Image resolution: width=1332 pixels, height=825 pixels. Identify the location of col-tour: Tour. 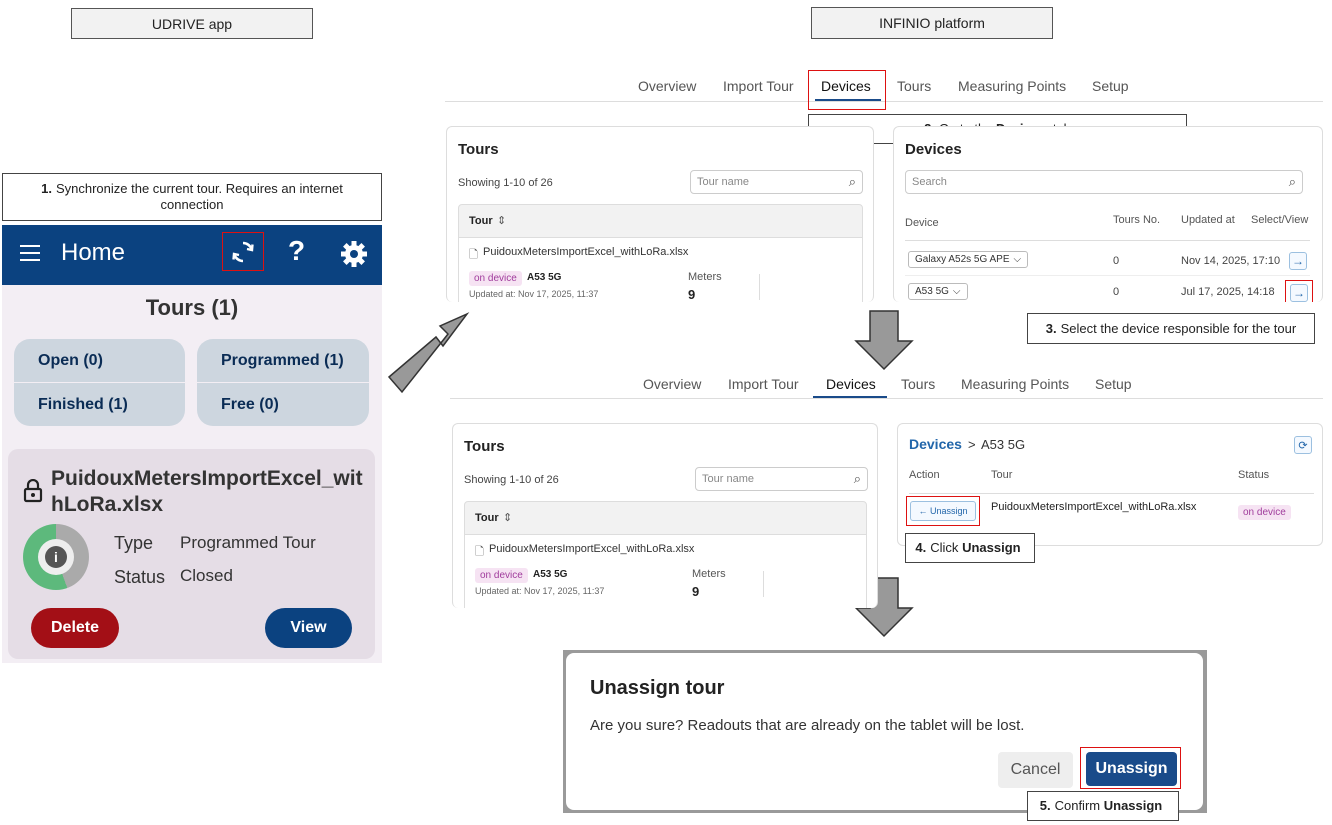
(1002, 475).